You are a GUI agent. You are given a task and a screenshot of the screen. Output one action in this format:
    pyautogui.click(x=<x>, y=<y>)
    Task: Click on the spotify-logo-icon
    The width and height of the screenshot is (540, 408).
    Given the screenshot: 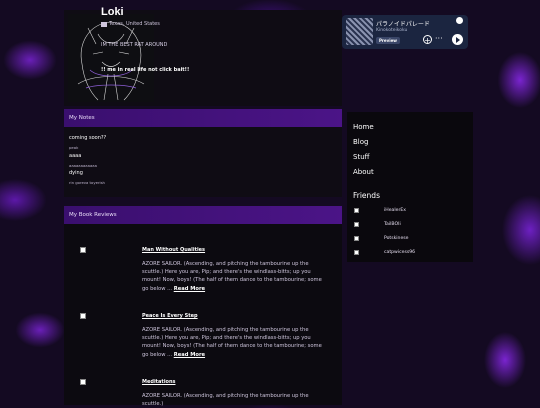 What is the action you would take?
    pyautogui.click(x=459, y=20)
    